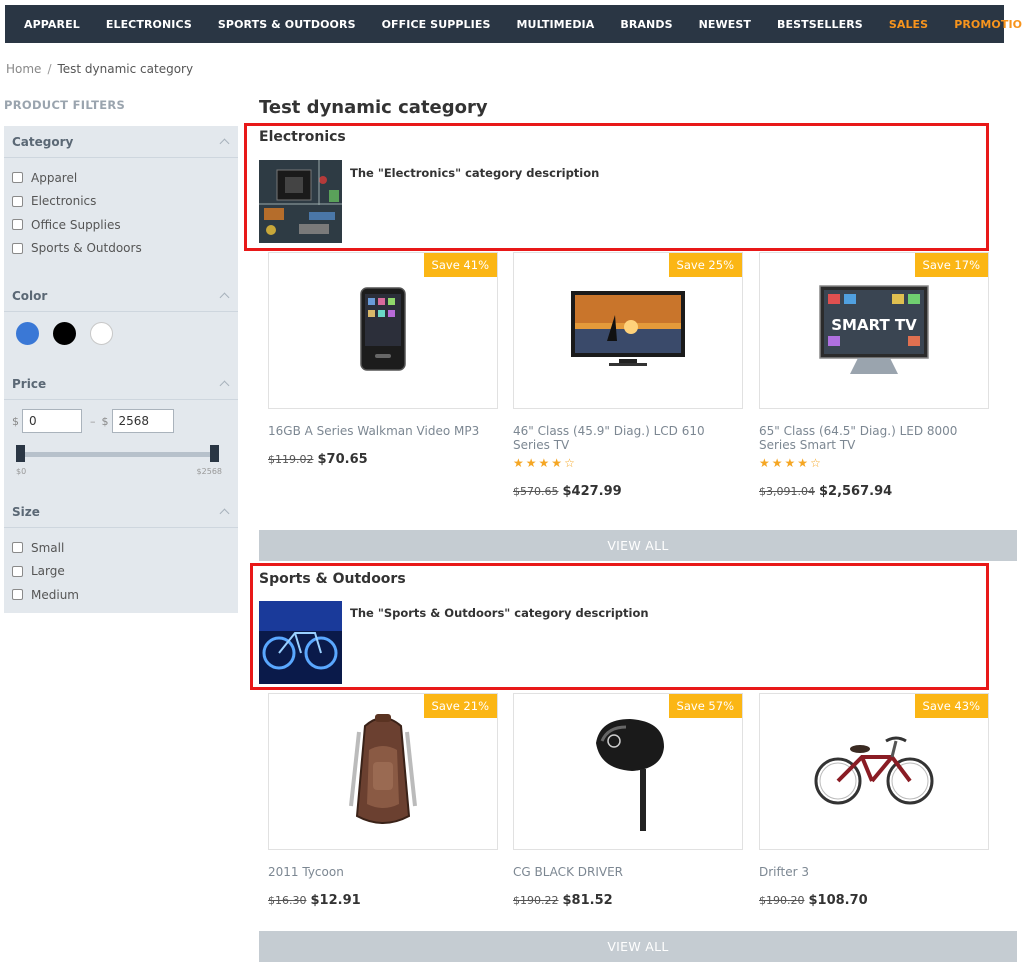 Image resolution: width=1022 pixels, height=967 pixels. I want to click on product-card: Save 57% CG BLACK DRIVER $190.22 $81.52, so click(628, 800).